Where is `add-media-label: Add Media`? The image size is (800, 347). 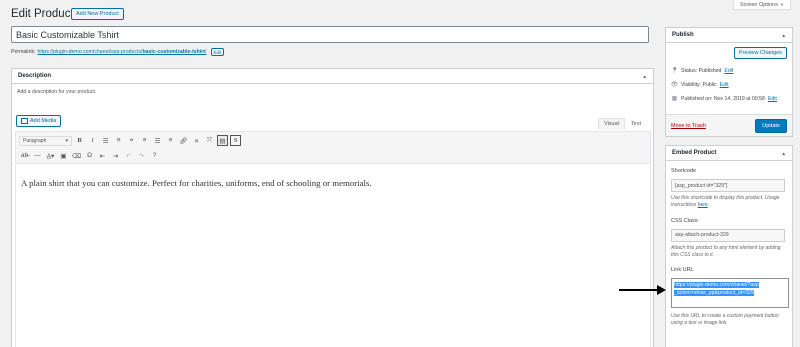 add-media-label: Add Media is located at coordinates (43, 121).